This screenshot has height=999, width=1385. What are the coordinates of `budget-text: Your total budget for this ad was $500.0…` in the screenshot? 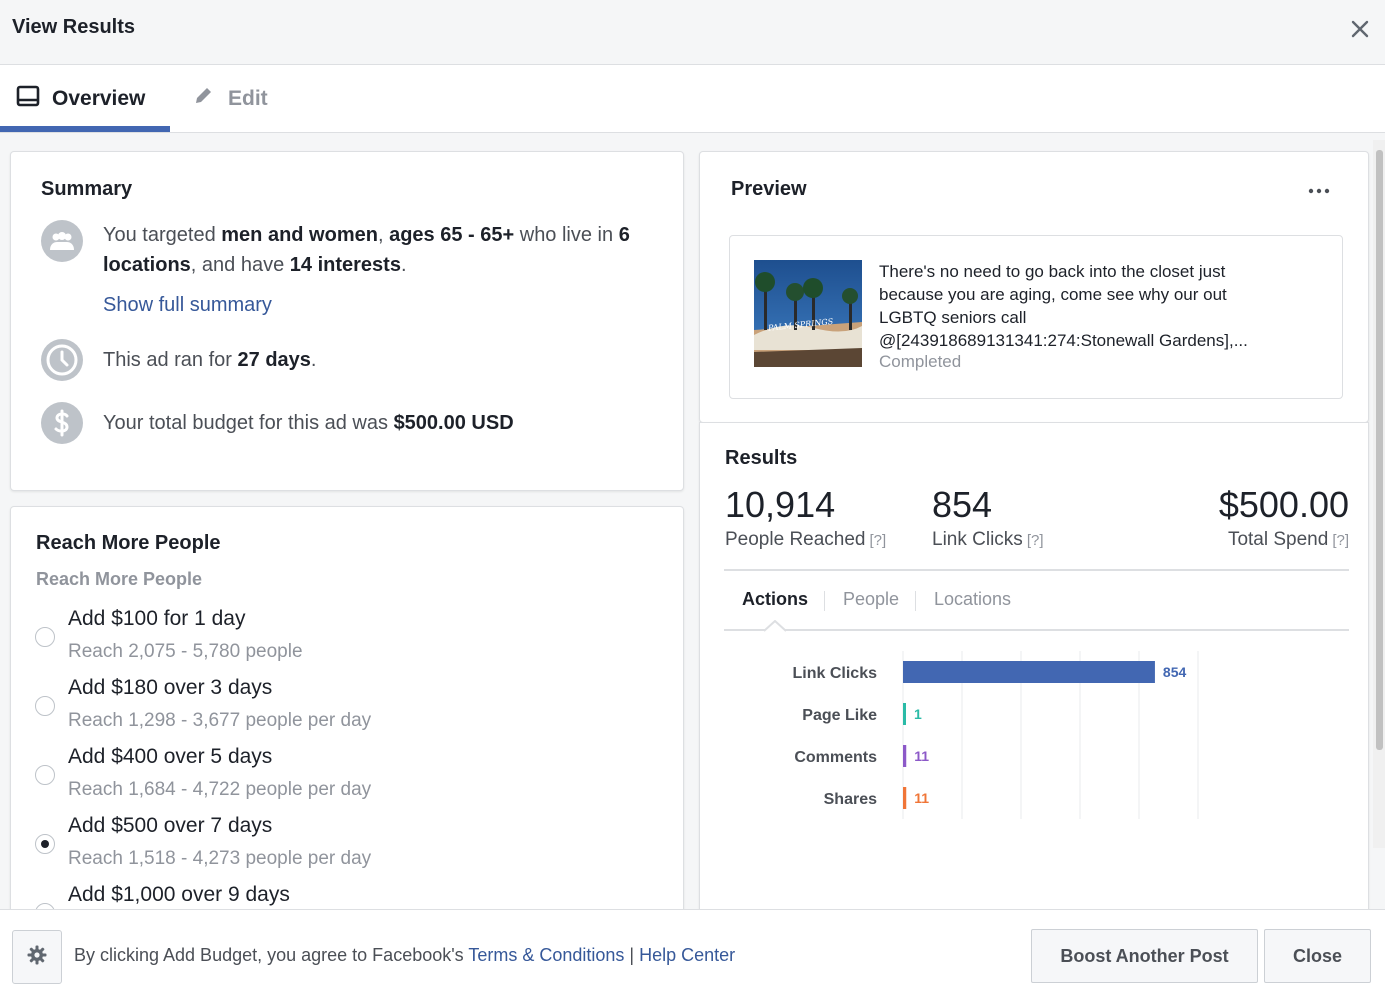 It's located at (383, 423).